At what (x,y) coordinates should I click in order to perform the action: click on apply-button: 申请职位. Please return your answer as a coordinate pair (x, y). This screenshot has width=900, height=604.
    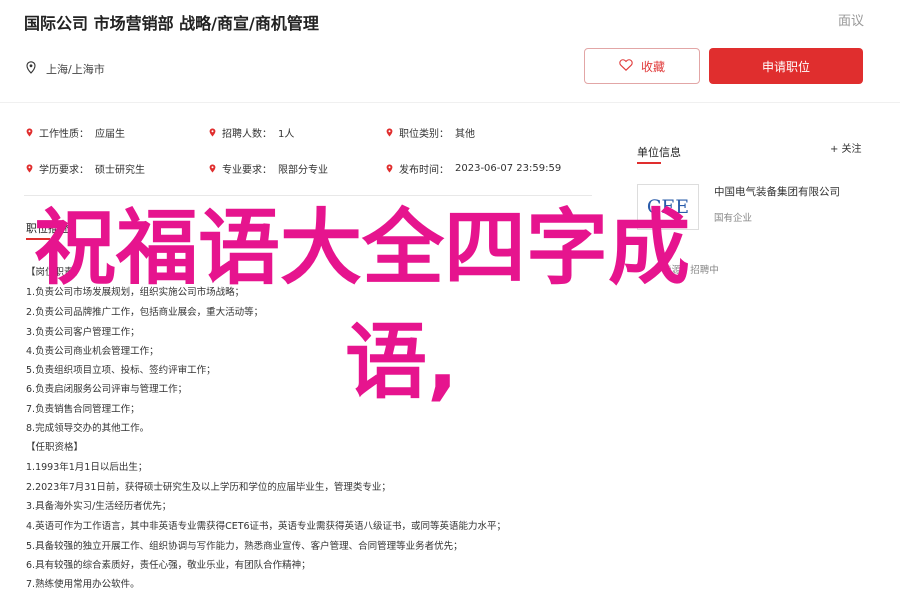
    Looking at the image, I should click on (786, 66).